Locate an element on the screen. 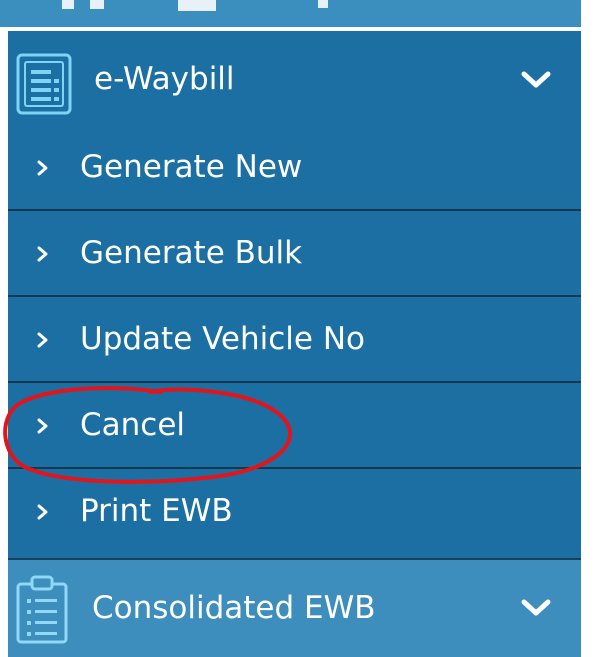 This screenshot has height=657, width=606. clipboard-list-icon is located at coordinates (42, 609).